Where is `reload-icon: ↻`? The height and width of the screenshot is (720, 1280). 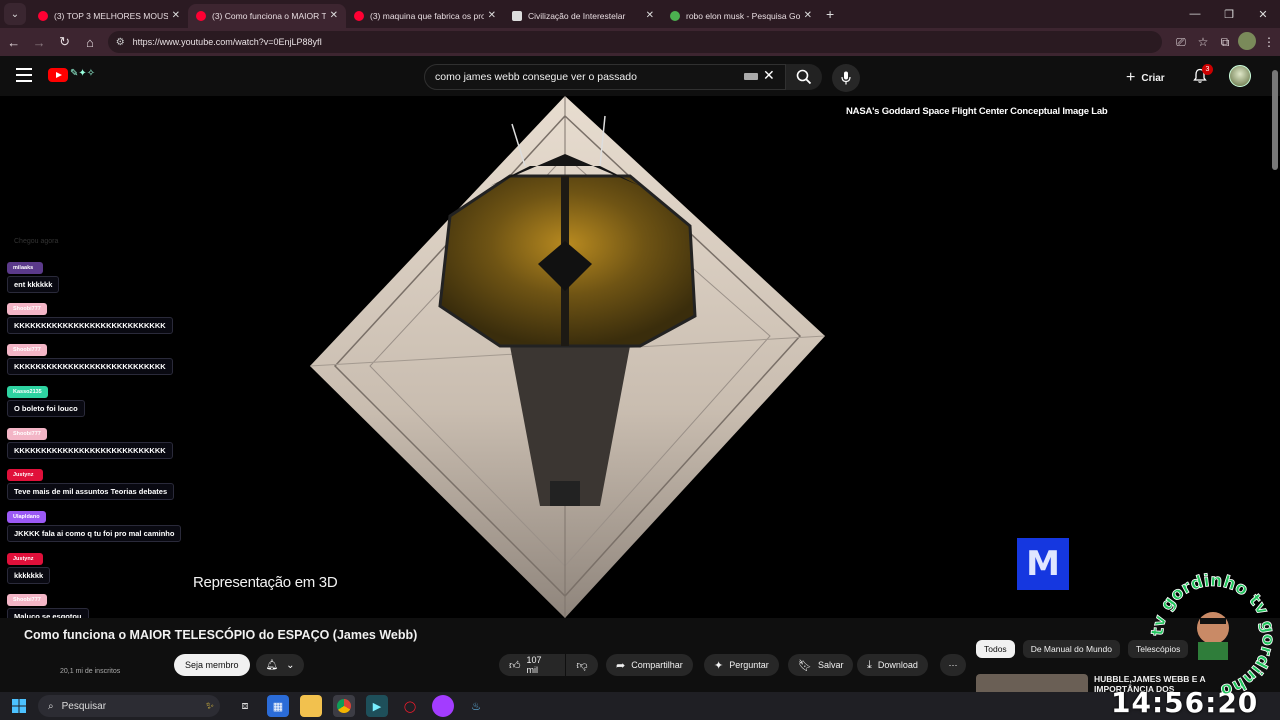
reload-icon: ↻ is located at coordinates (64, 42).